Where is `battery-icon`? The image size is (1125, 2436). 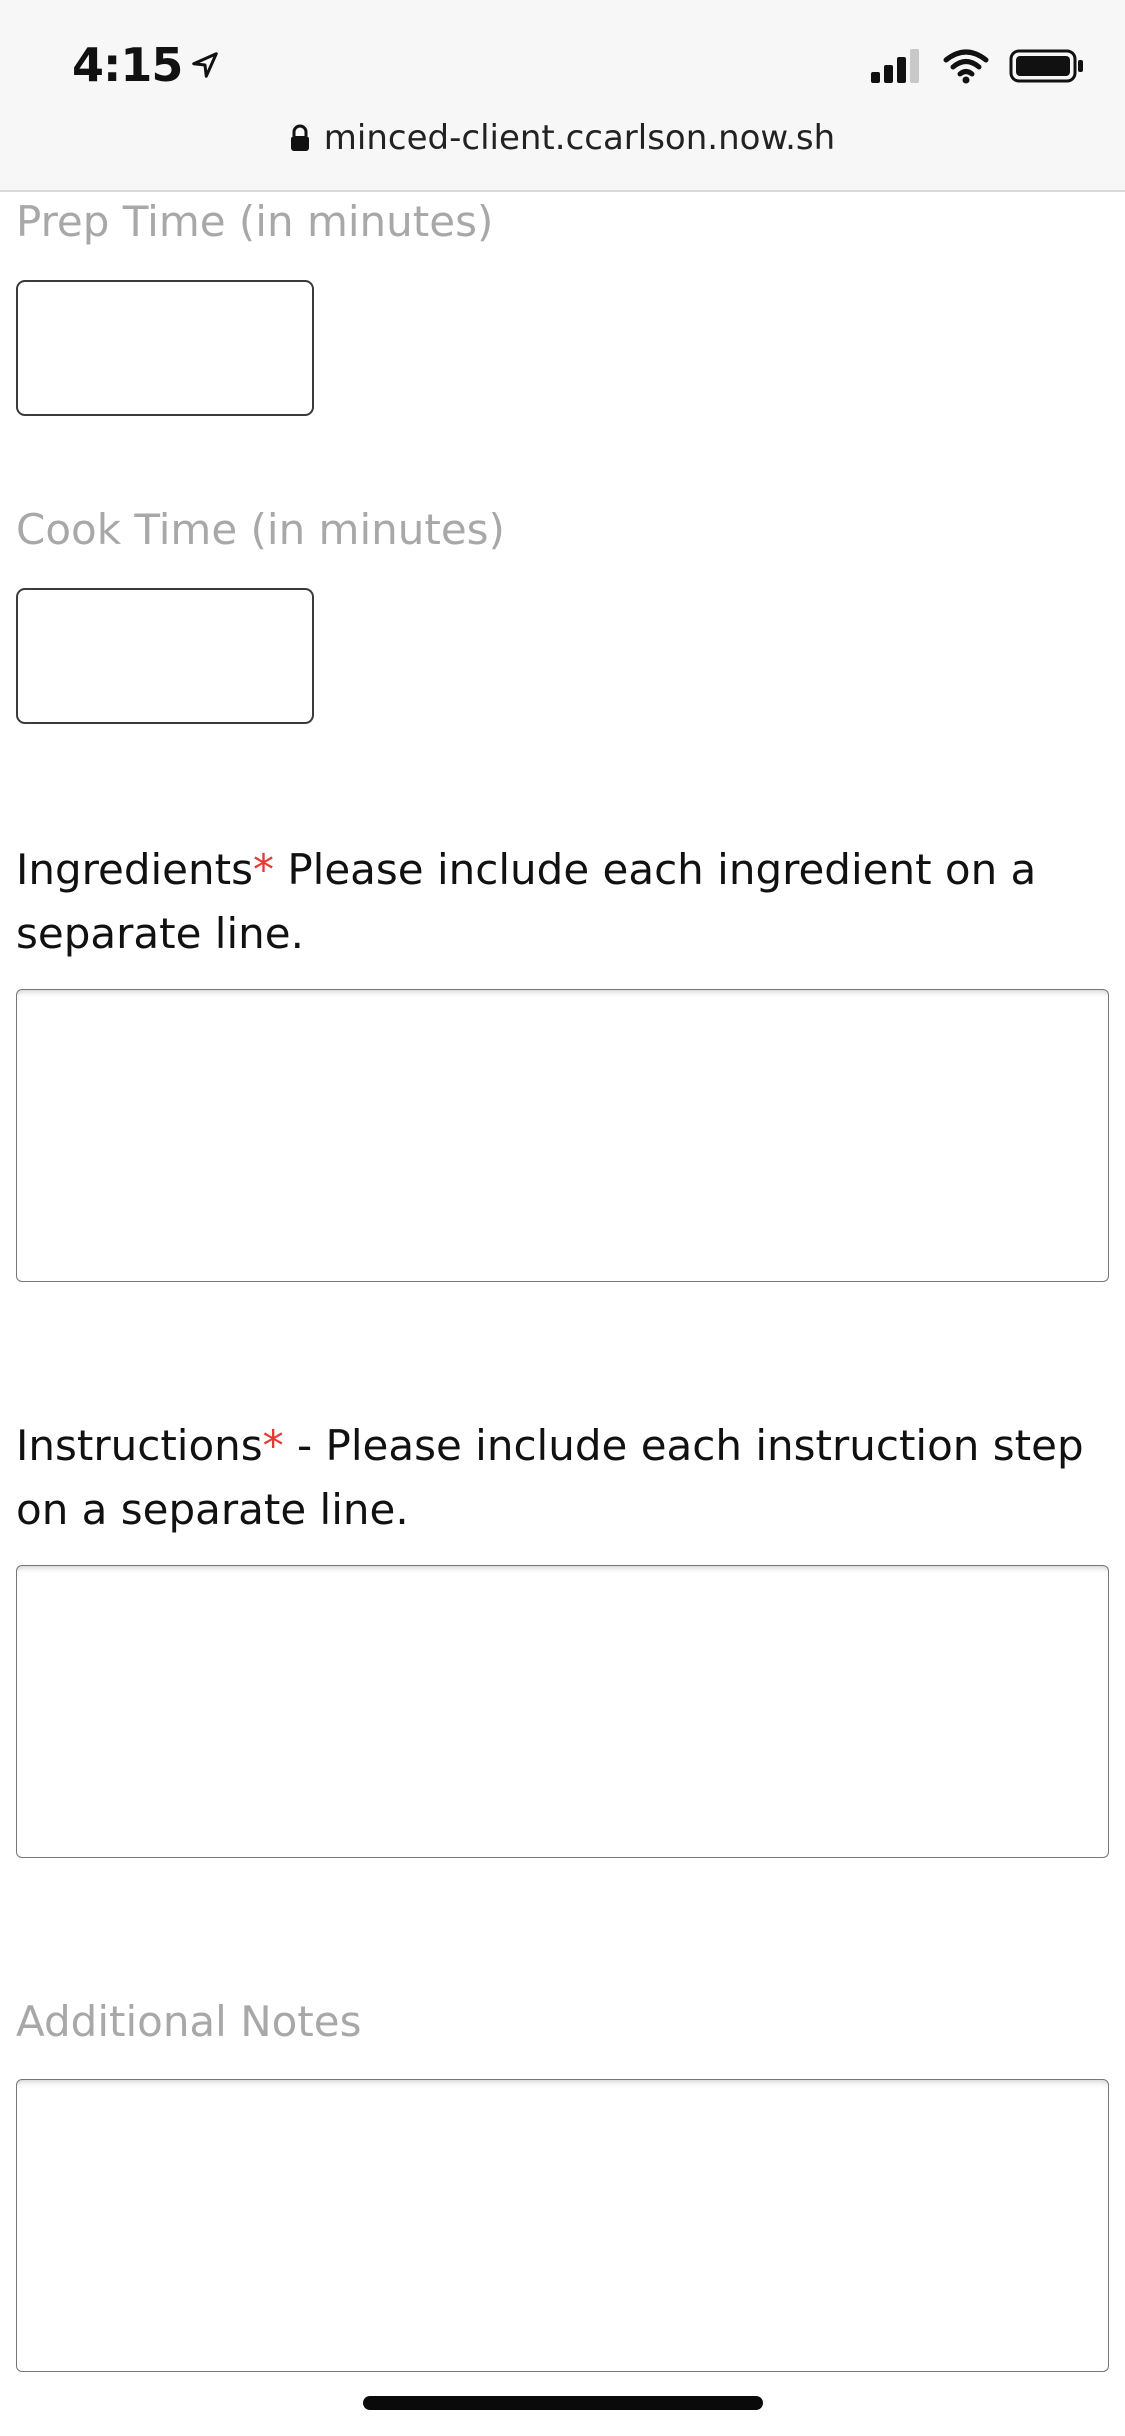
battery-icon is located at coordinates (1046, 66).